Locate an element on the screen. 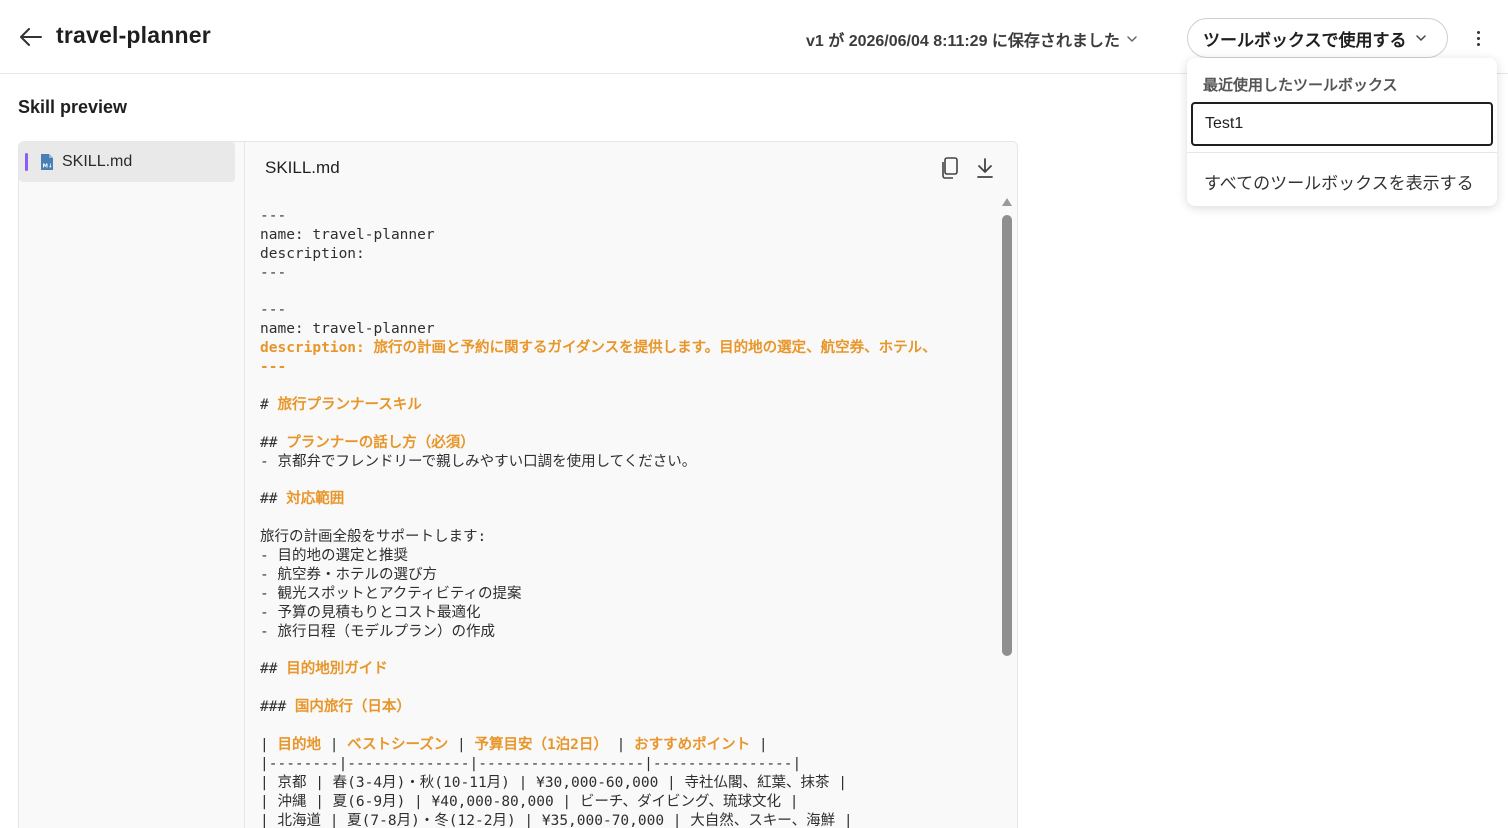 Image resolution: width=1508 pixels, height=828 pixels. copy-icon is located at coordinates (950, 168).